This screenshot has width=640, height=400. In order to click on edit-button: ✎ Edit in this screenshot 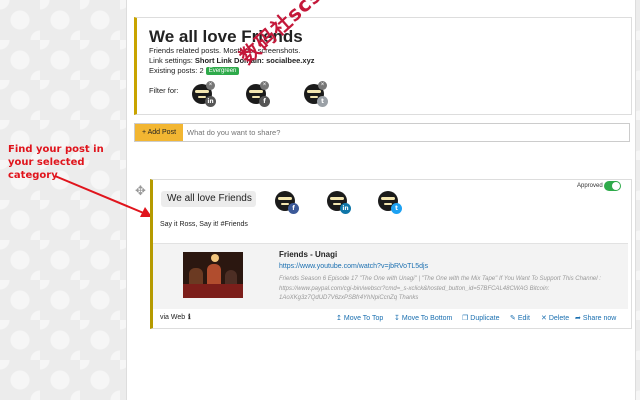, I will do `click(520, 318)`.